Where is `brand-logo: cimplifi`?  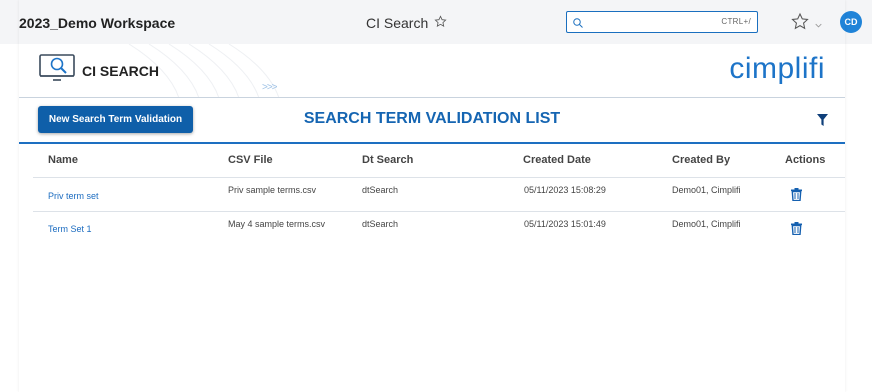 brand-logo: cimplifi is located at coordinates (777, 68).